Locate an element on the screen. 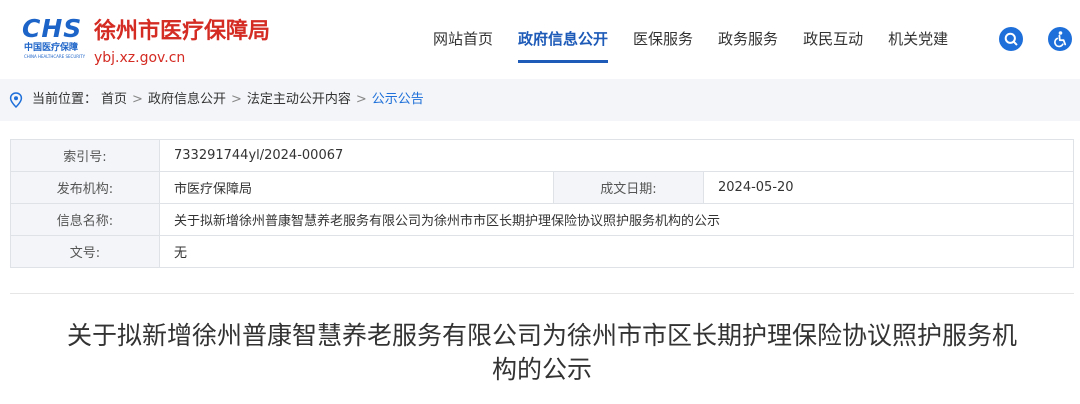 The width and height of the screenshot is (1080, 404). divider is located at coordinates (542, 293).